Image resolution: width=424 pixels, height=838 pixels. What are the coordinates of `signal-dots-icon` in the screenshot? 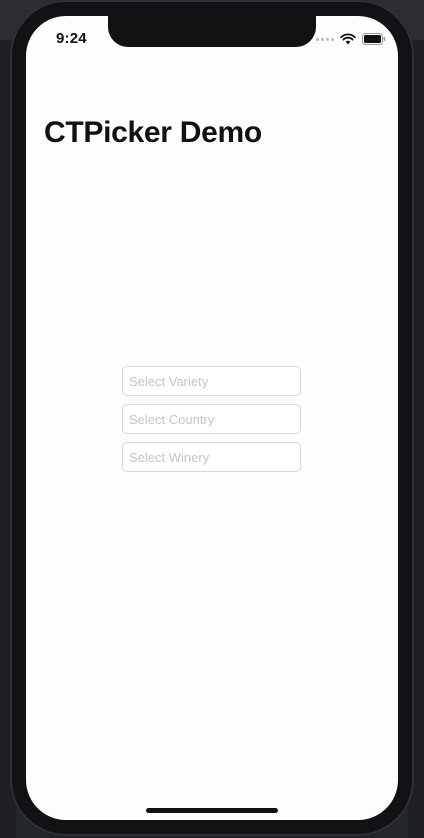 It's located at (325, 39).